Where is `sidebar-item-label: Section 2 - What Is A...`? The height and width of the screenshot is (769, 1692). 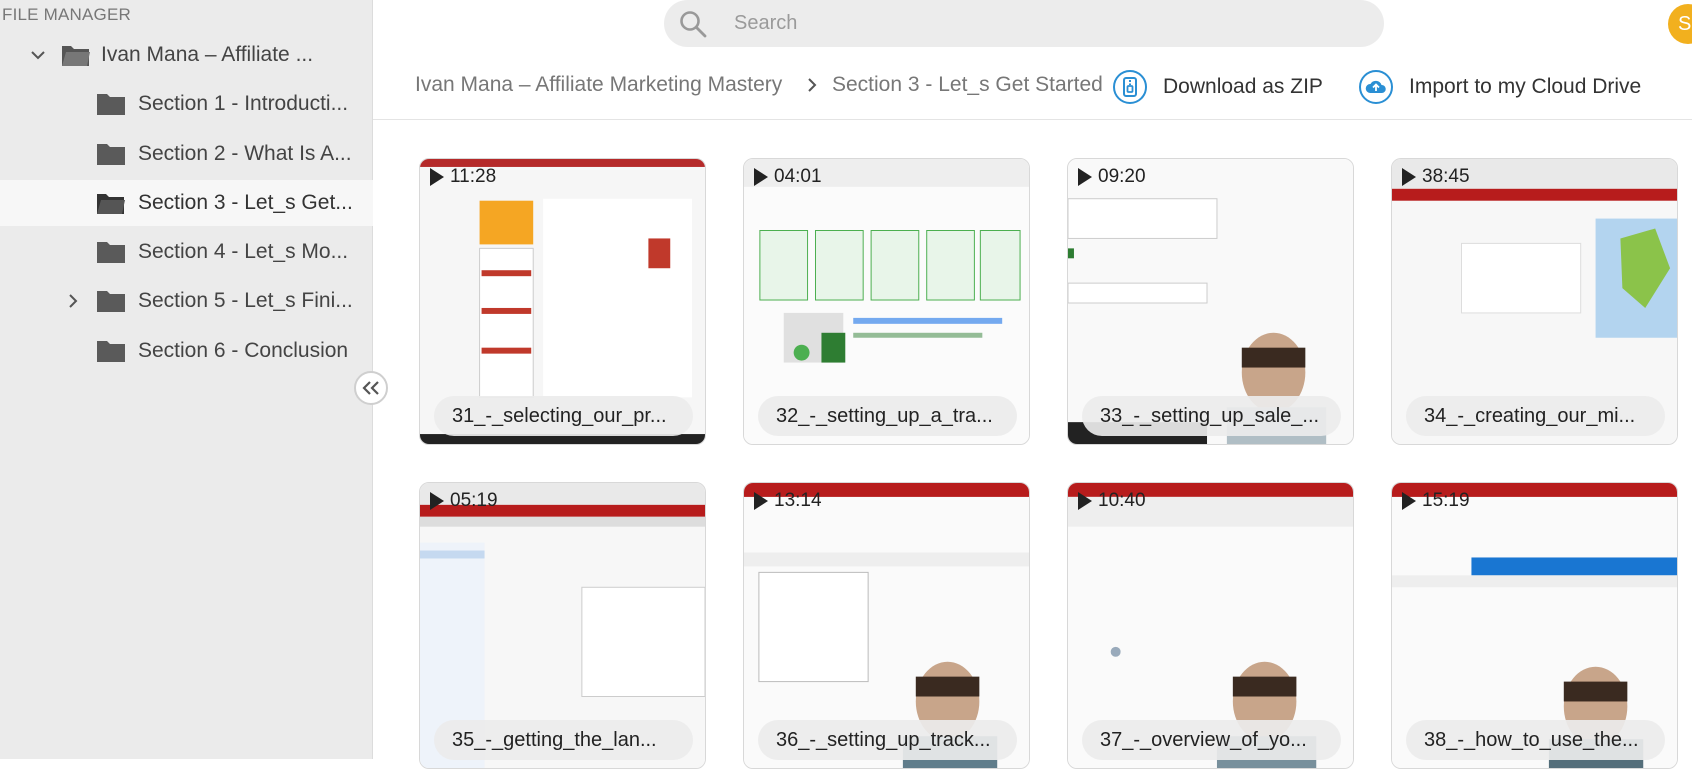 sidebar-item-label: Section 2 - What Is A... is located at coordinates (245, 153).